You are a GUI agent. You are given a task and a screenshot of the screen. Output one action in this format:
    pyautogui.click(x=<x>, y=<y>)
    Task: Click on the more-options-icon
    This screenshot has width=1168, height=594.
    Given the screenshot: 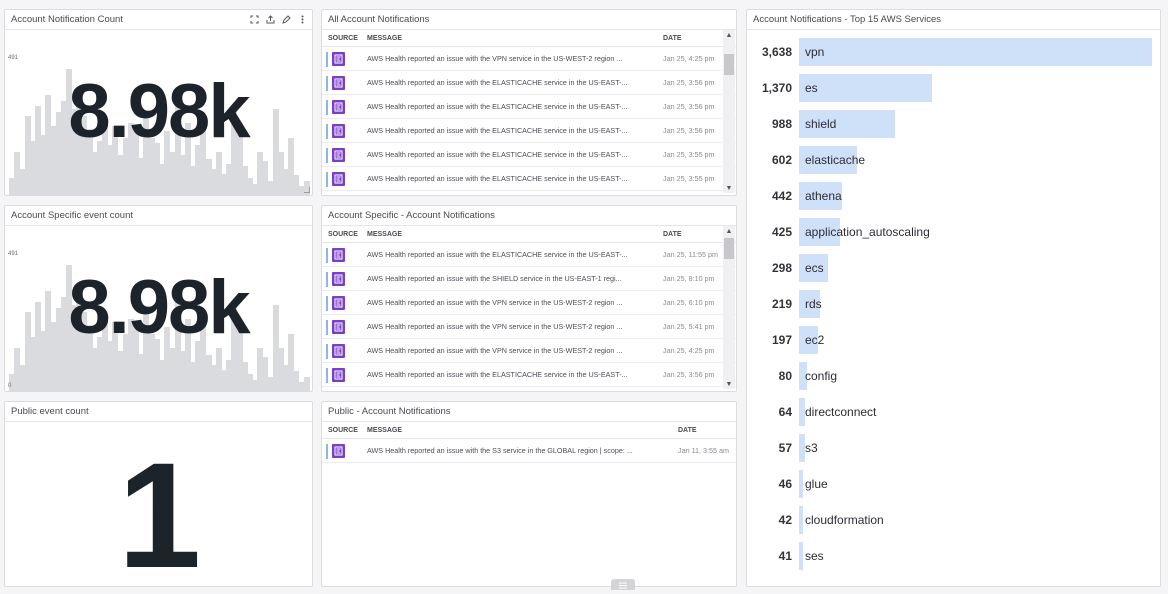 What is the action you would take?
    pyautogui.click(x=302, y=19)
    